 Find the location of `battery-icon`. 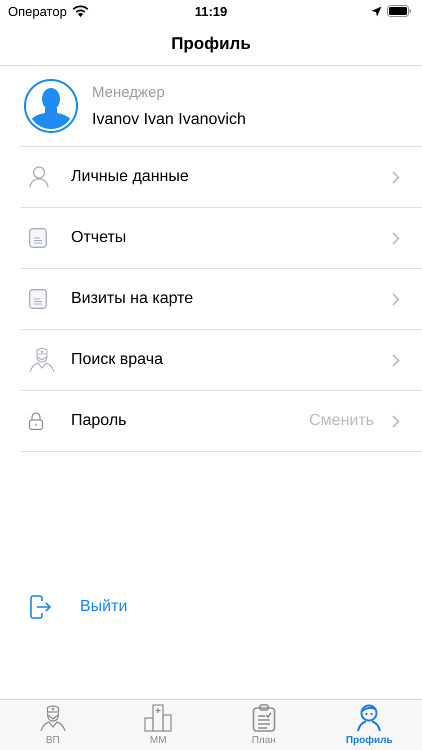

battery-icon is located at coordinates (399, 11).